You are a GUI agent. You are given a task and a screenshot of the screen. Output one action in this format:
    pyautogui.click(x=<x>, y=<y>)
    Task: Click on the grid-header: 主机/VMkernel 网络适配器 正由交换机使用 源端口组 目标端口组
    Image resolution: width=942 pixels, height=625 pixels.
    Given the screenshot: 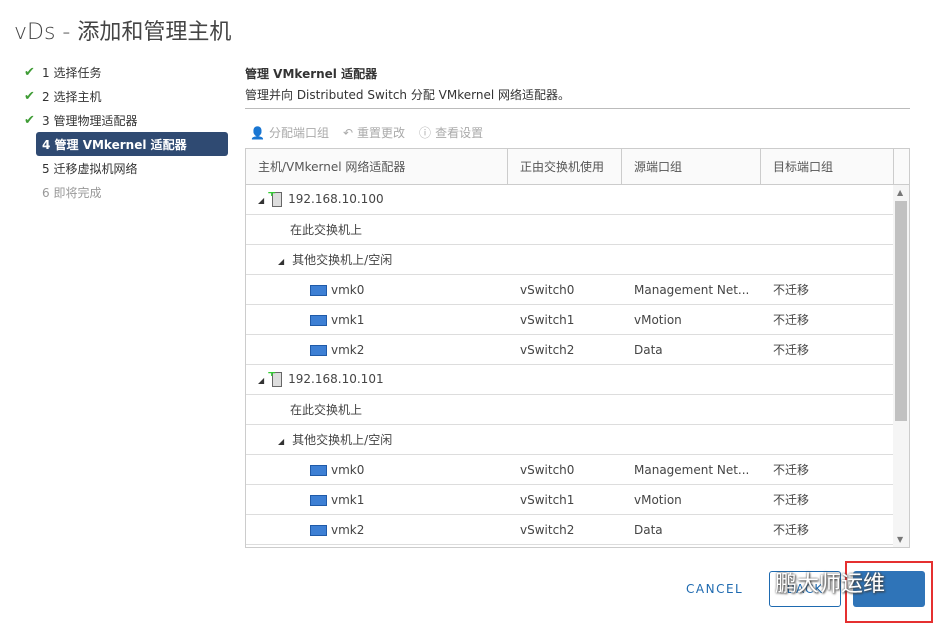 What is the action you would take?
    pyautogui.click(x=577, y=167)
    